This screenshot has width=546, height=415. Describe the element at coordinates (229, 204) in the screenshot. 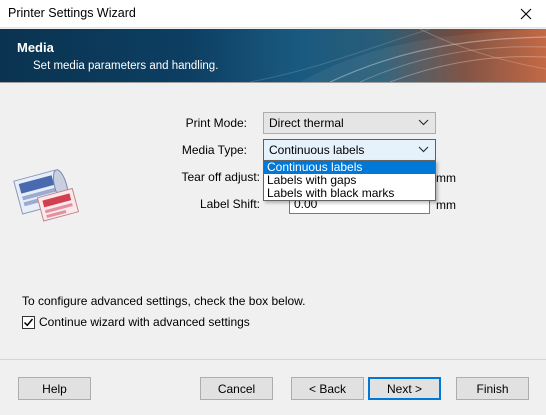

I see `label-shift-label: Label Shift:` at that location.